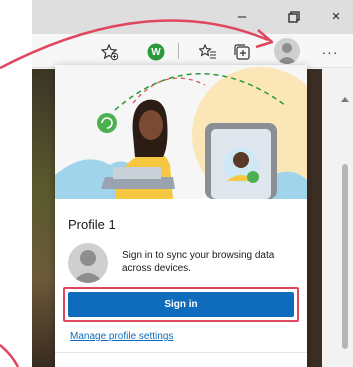  What do you see at coordinates (242, 17) in the screenshot?
I see `minimize-button: –` at bounding box center [242, 17].